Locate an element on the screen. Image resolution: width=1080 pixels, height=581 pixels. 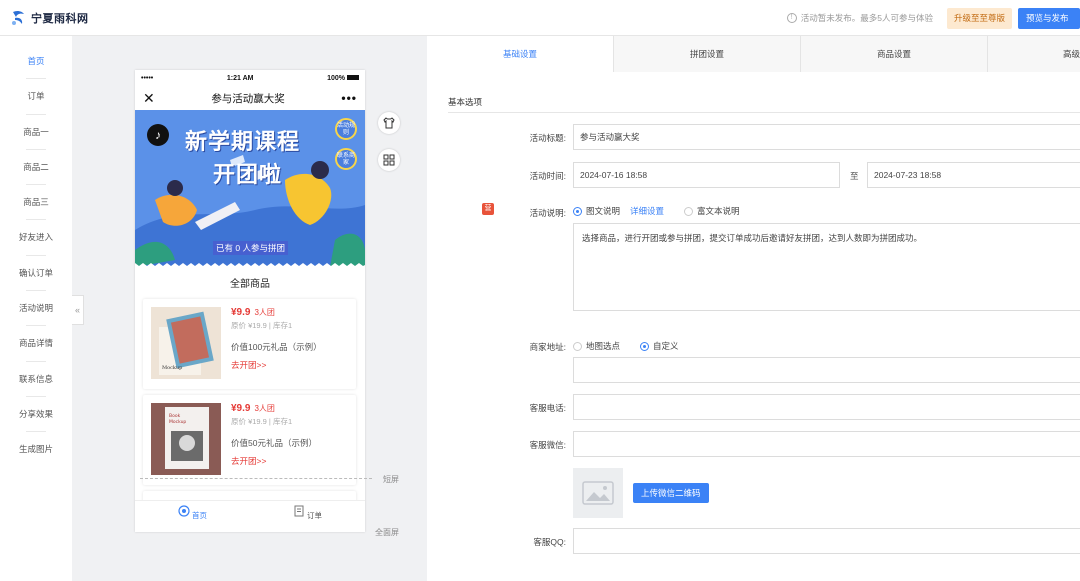
tab-basic-settings: 基础设置 is located at coordinates (520, 54).